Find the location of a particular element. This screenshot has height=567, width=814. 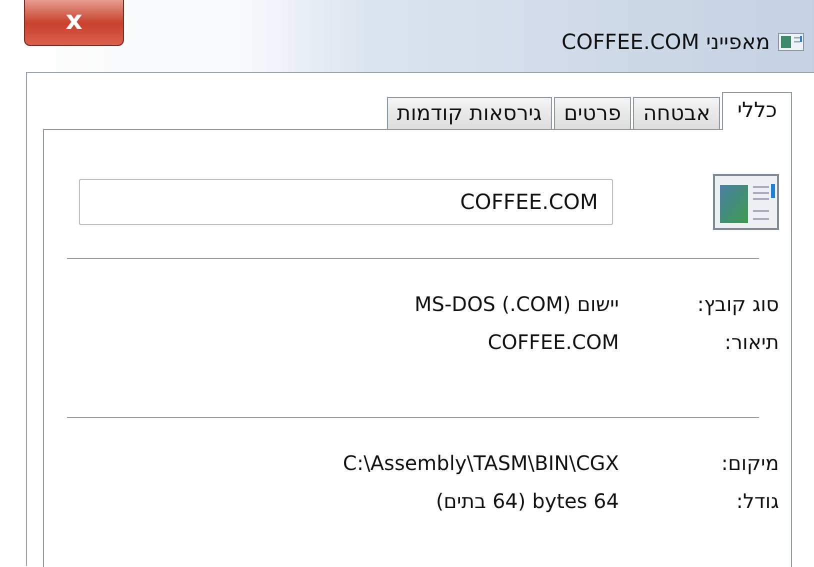

close-button: x is located at coordinates (74, 23).